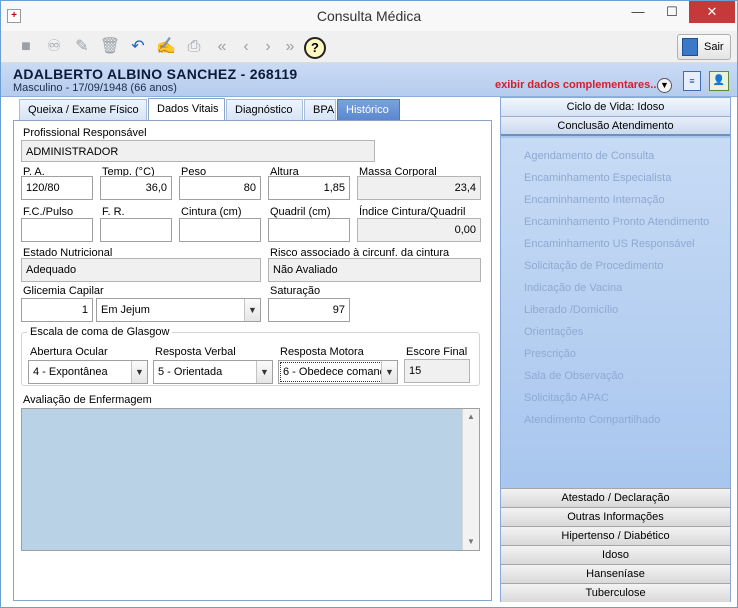 The height and width of the screenshot is (608, 738). I want to click on sidebar-item-enc-pronto: Encaminhamento Pronto Atendimento, so click(616, 222).